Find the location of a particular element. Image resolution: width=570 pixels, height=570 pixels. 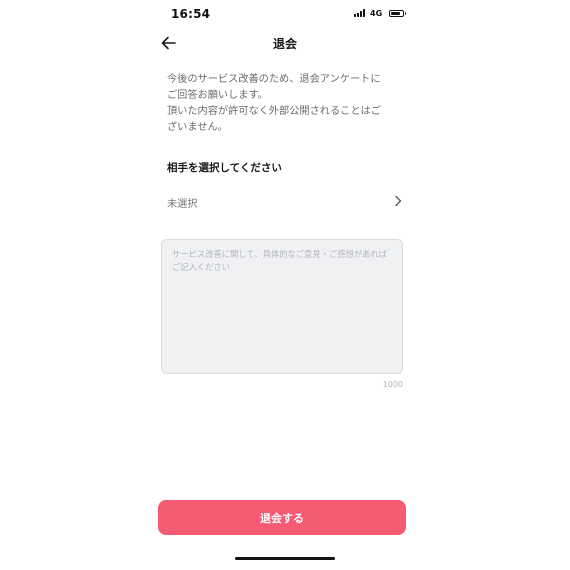

home-indicator is located at coordinates (285, 558).